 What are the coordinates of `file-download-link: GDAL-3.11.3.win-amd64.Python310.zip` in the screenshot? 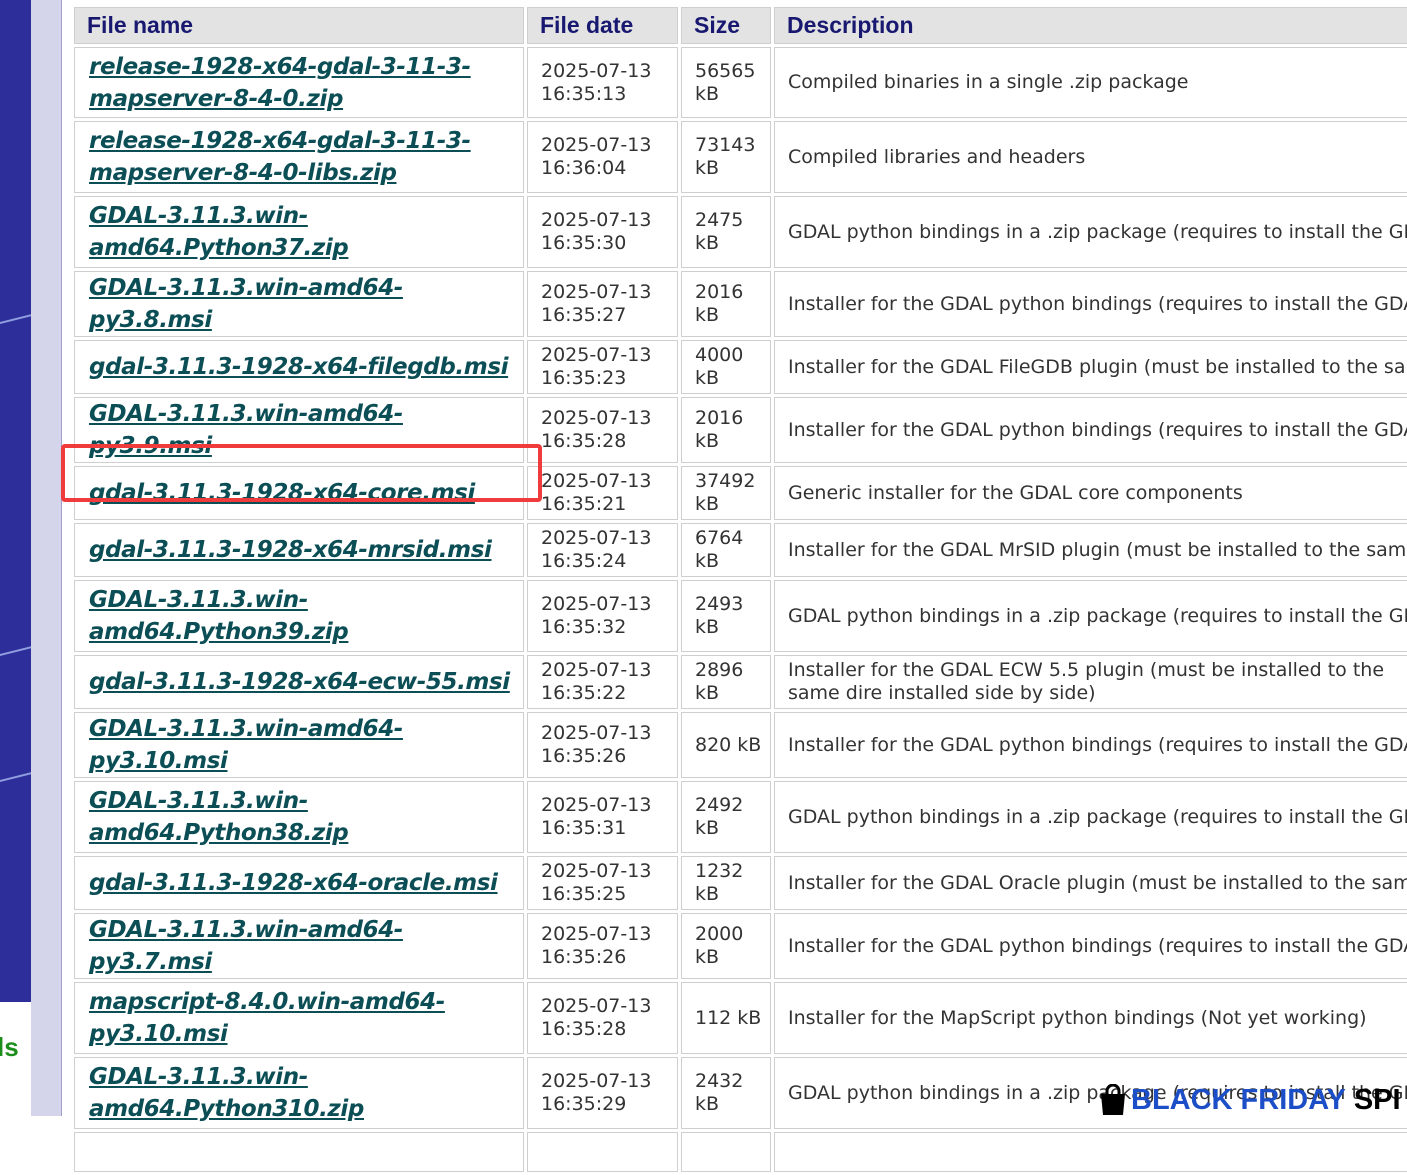 It's located at (306, 1093).